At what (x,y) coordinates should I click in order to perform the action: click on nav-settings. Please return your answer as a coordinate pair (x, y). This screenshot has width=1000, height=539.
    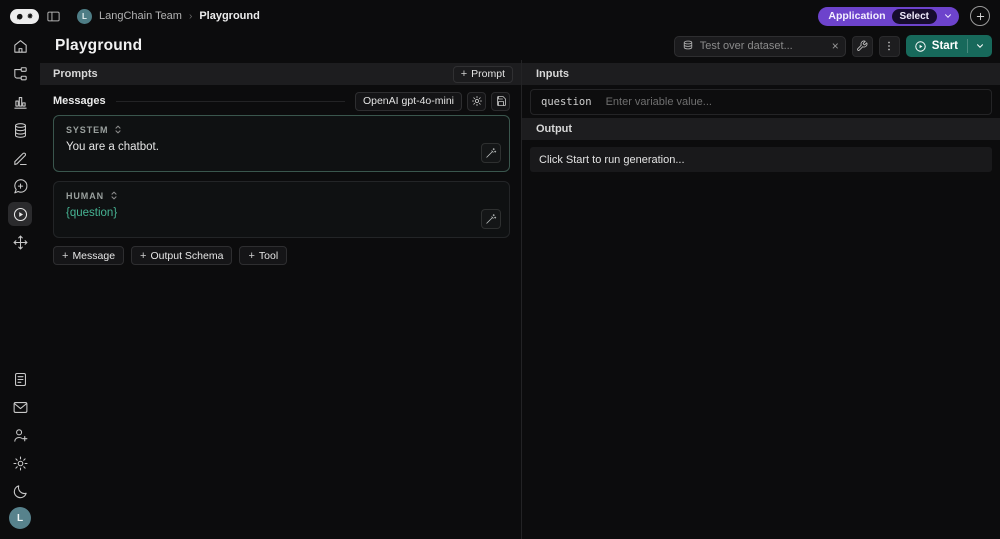
    Looking at the image, I should click on (20, 463).